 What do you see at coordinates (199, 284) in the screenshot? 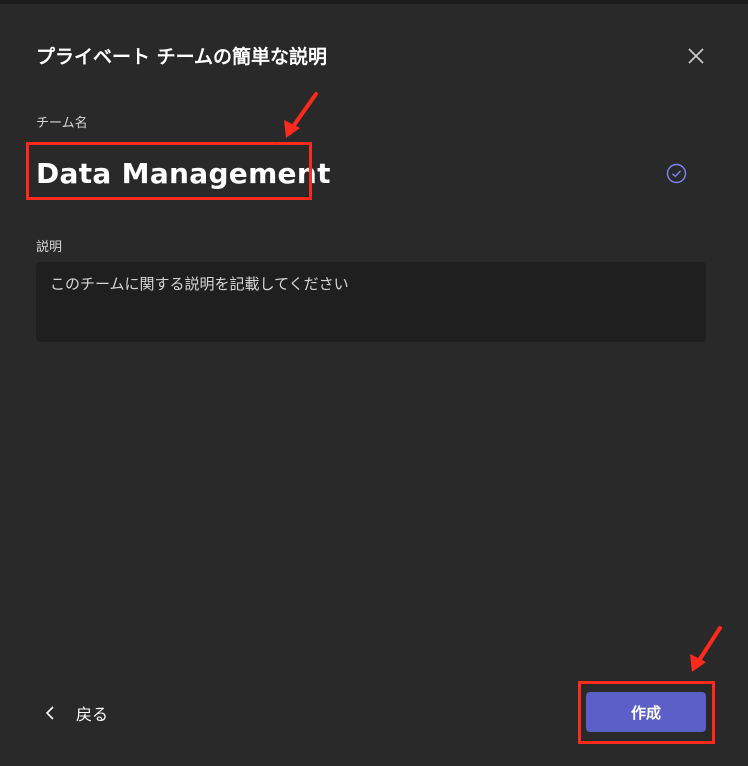
I see `description-placeholder: このチームに関する説明を記載してください` at bounding box center [199, 284].